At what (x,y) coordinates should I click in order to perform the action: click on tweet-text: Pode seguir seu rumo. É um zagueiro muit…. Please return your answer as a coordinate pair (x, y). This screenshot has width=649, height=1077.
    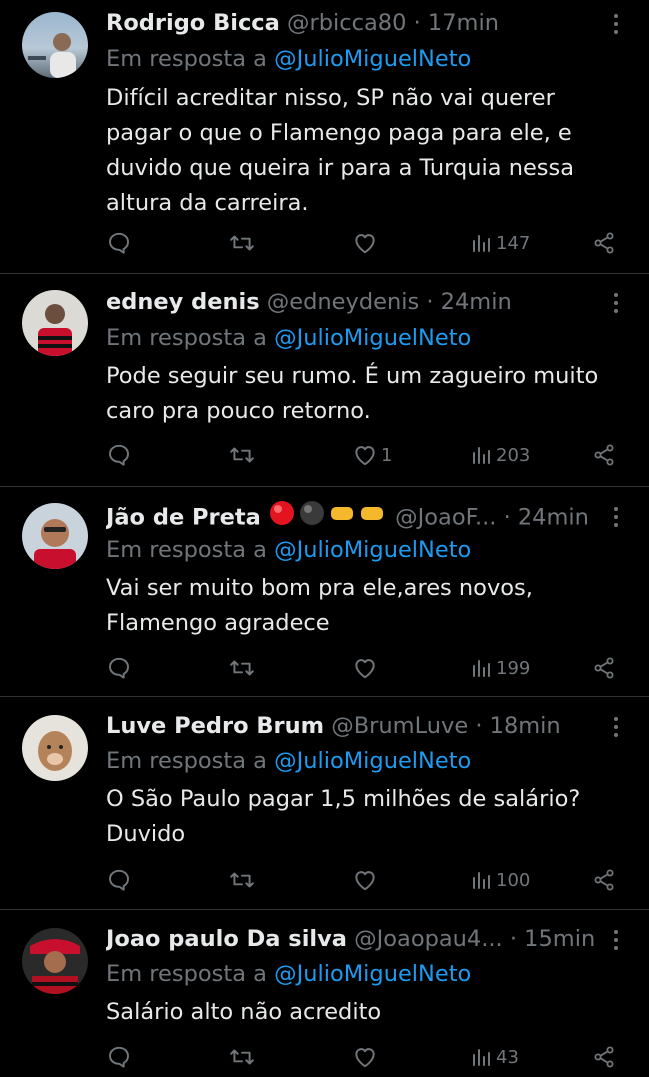
    Looking at the image, I should click on (352, 393).